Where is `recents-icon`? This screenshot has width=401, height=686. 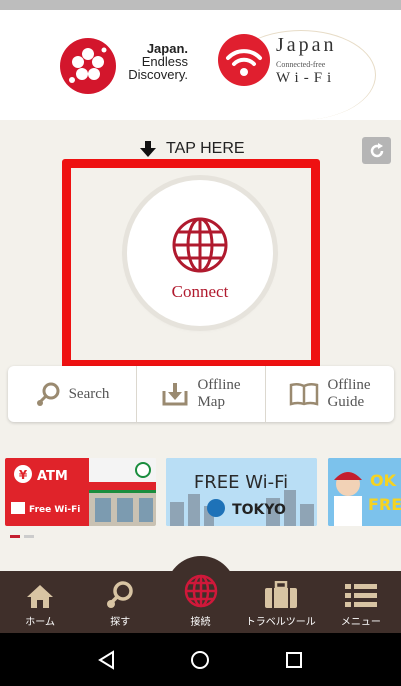 recents-icon is located at coordinates (294, 660).